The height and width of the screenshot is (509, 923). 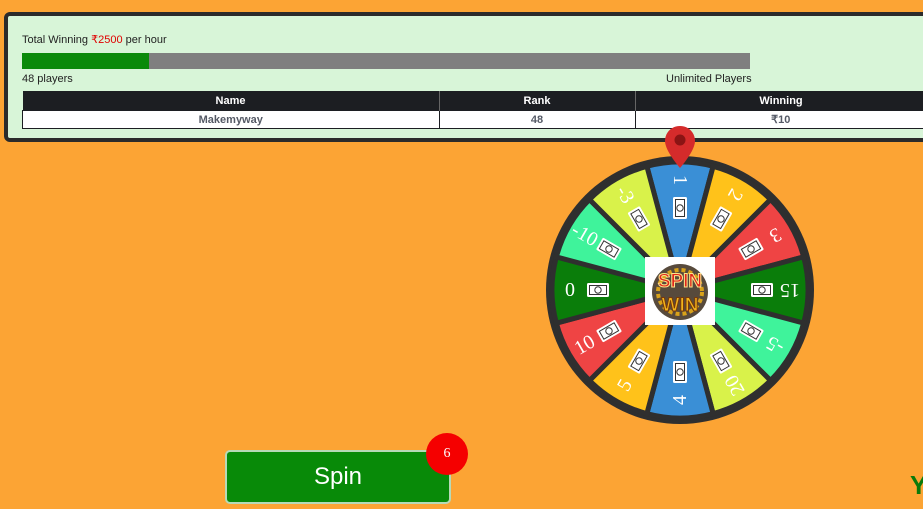 I want to click on progress-fill, so click(x=86, y=61).